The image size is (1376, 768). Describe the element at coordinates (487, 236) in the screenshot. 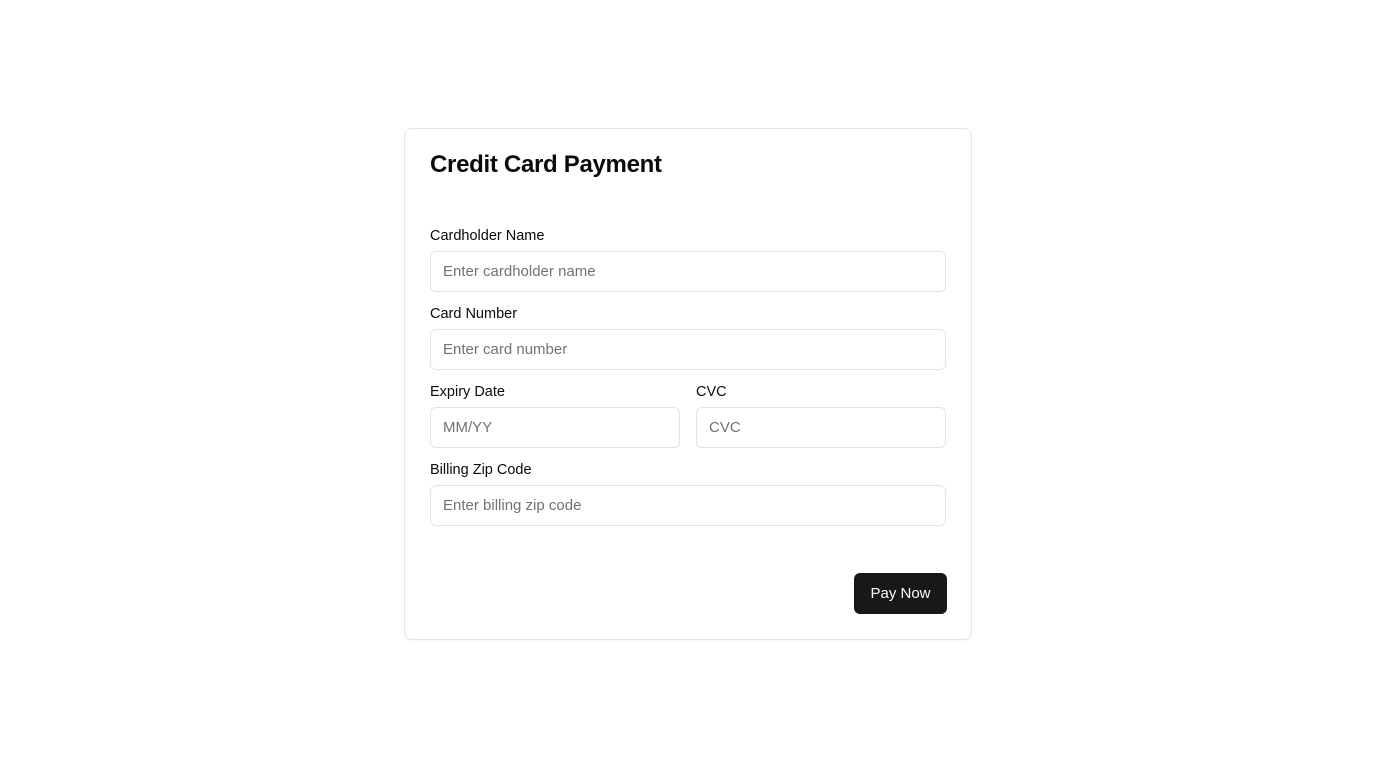

I see `cardholder-name-label: Cardholder Name` at that location.